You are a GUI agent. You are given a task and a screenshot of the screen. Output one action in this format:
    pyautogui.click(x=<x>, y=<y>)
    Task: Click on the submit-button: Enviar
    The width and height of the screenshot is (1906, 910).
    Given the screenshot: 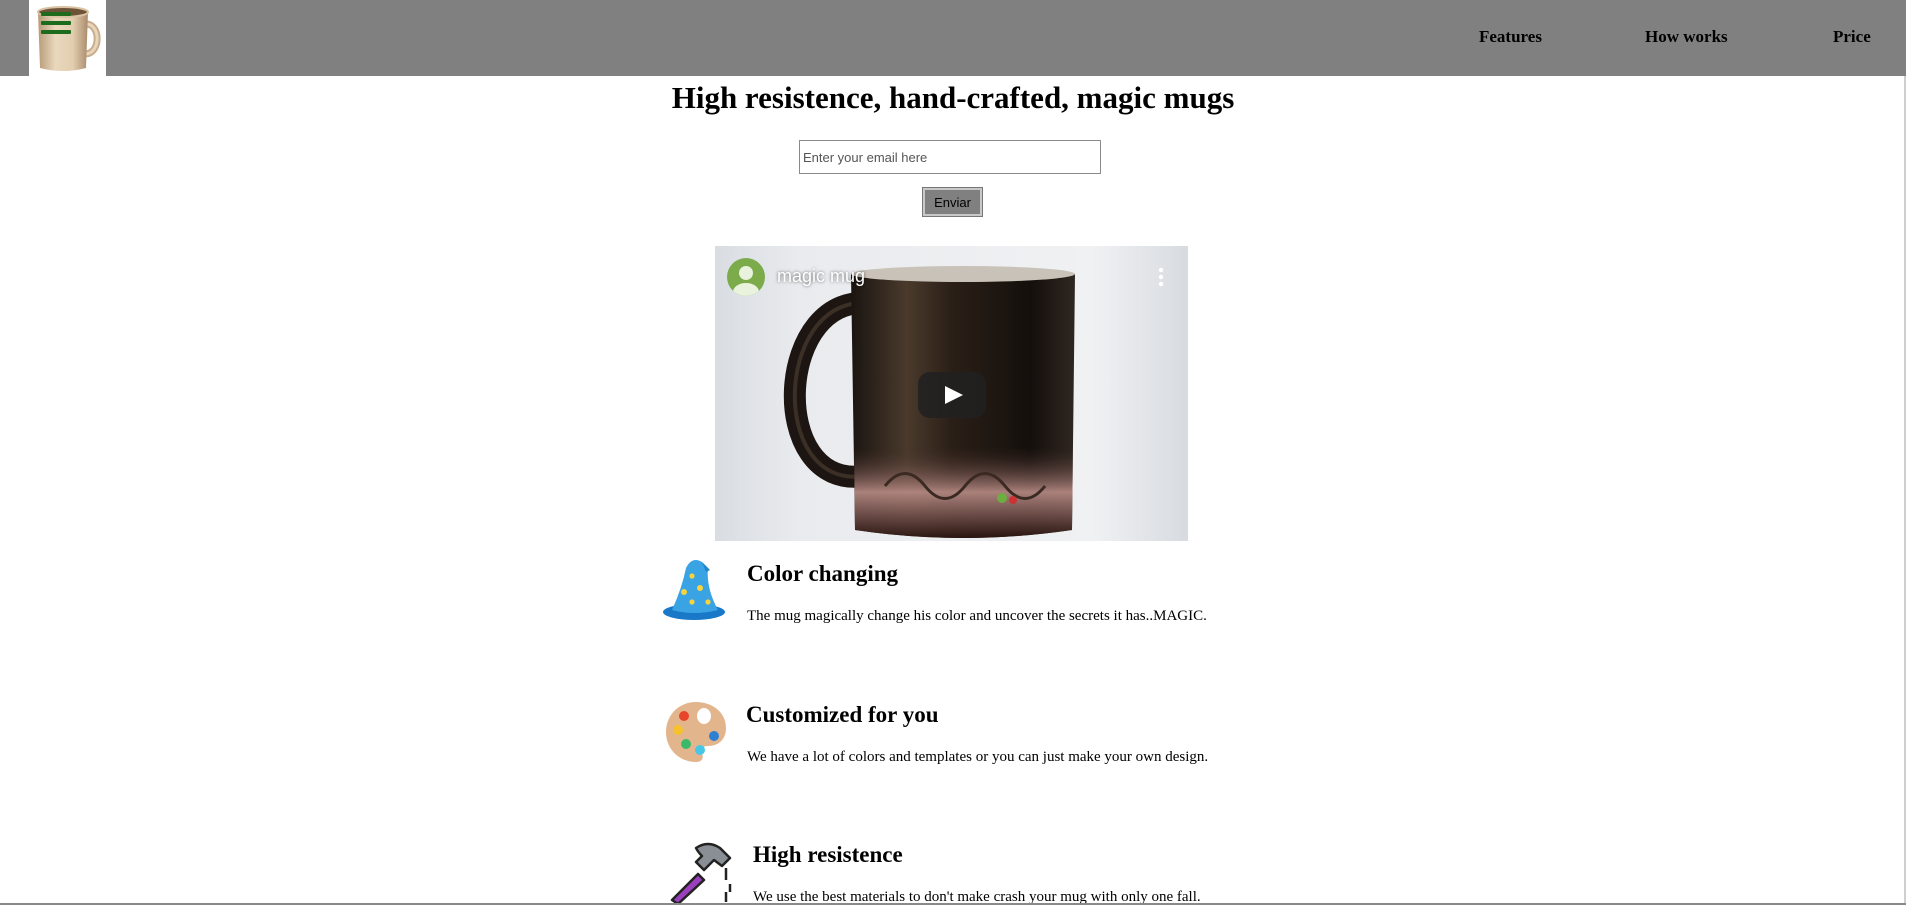 What is the action you would take?
    pyautogui.click(x=952, y=202)
    